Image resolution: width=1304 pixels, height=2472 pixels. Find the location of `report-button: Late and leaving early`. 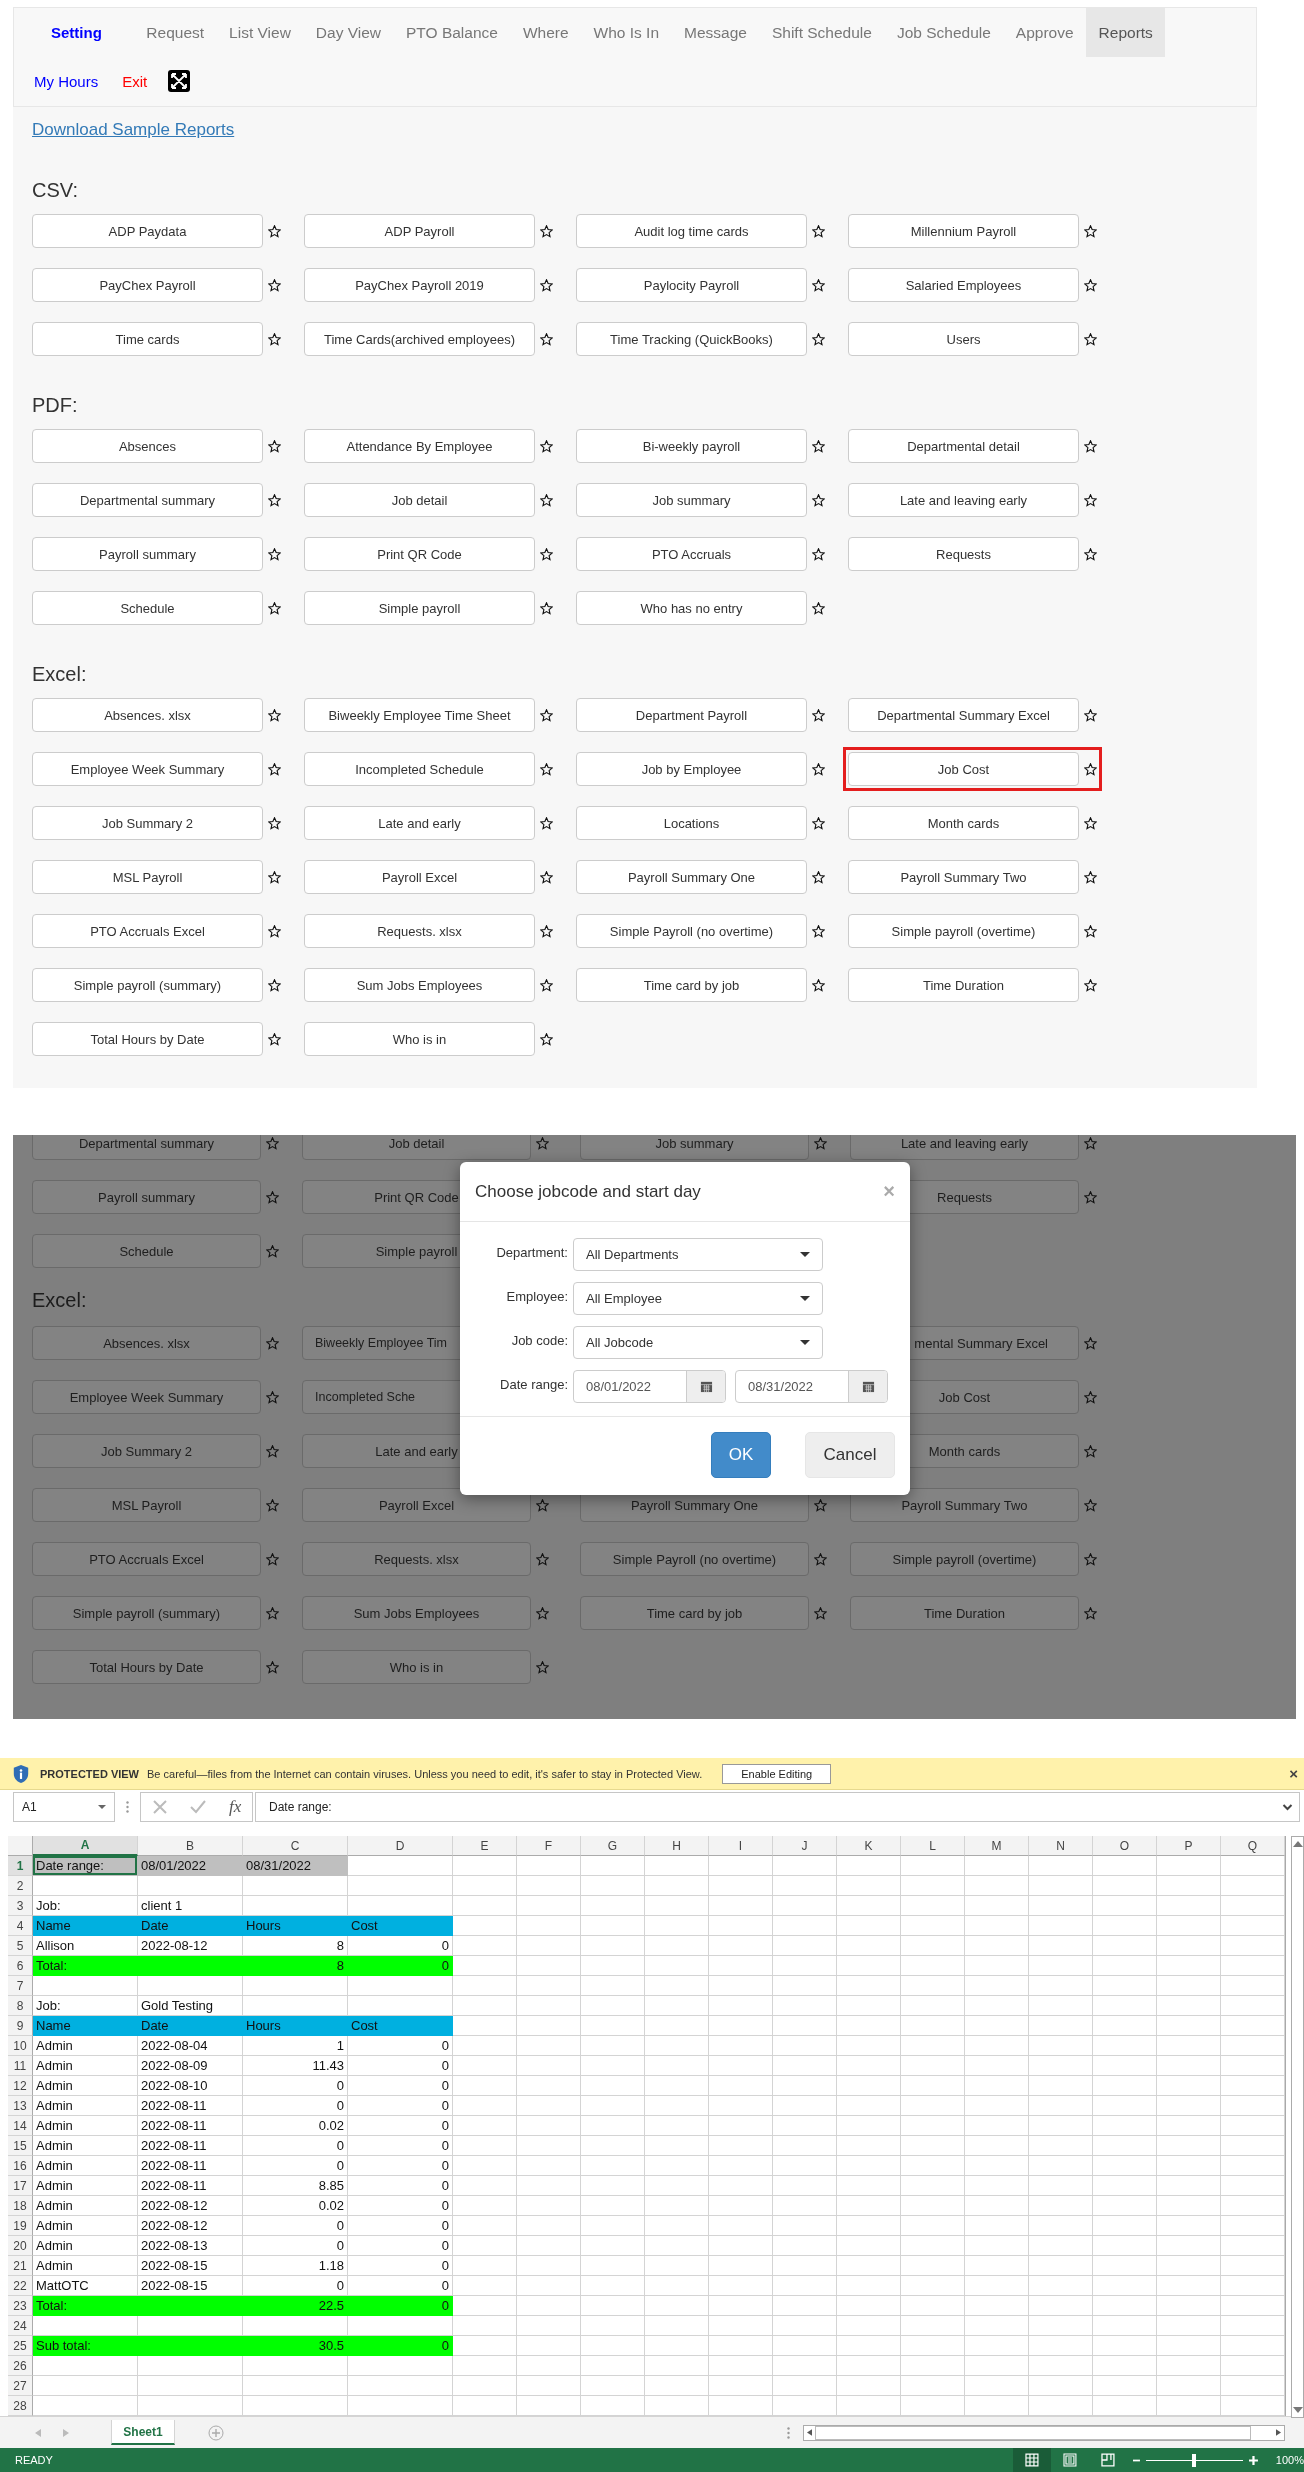

report-button: Late and leaving early is located at coordinates (964, 1147).